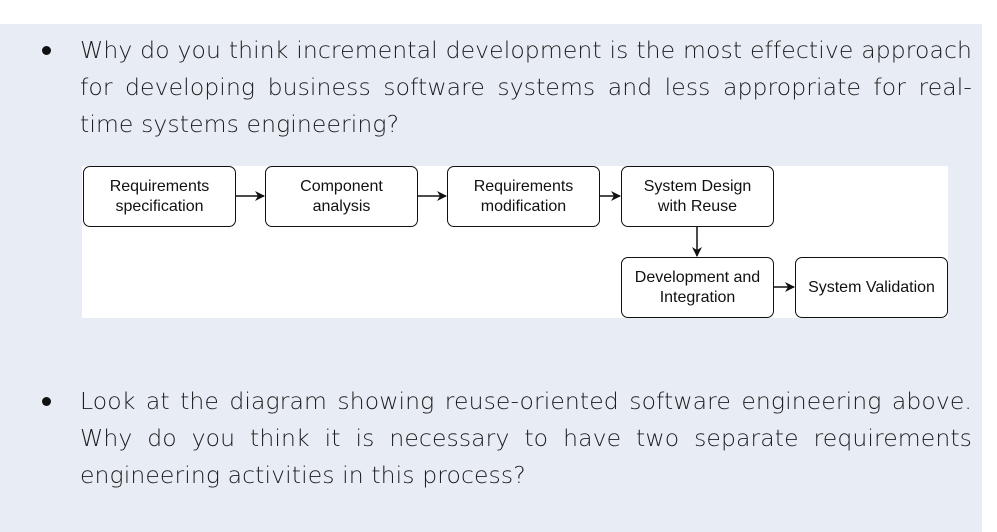  Describe the element at coordinates (697, 196) in the screenshot. I see `node-system-design-with-reuse: System Design with Reuse` at that location.